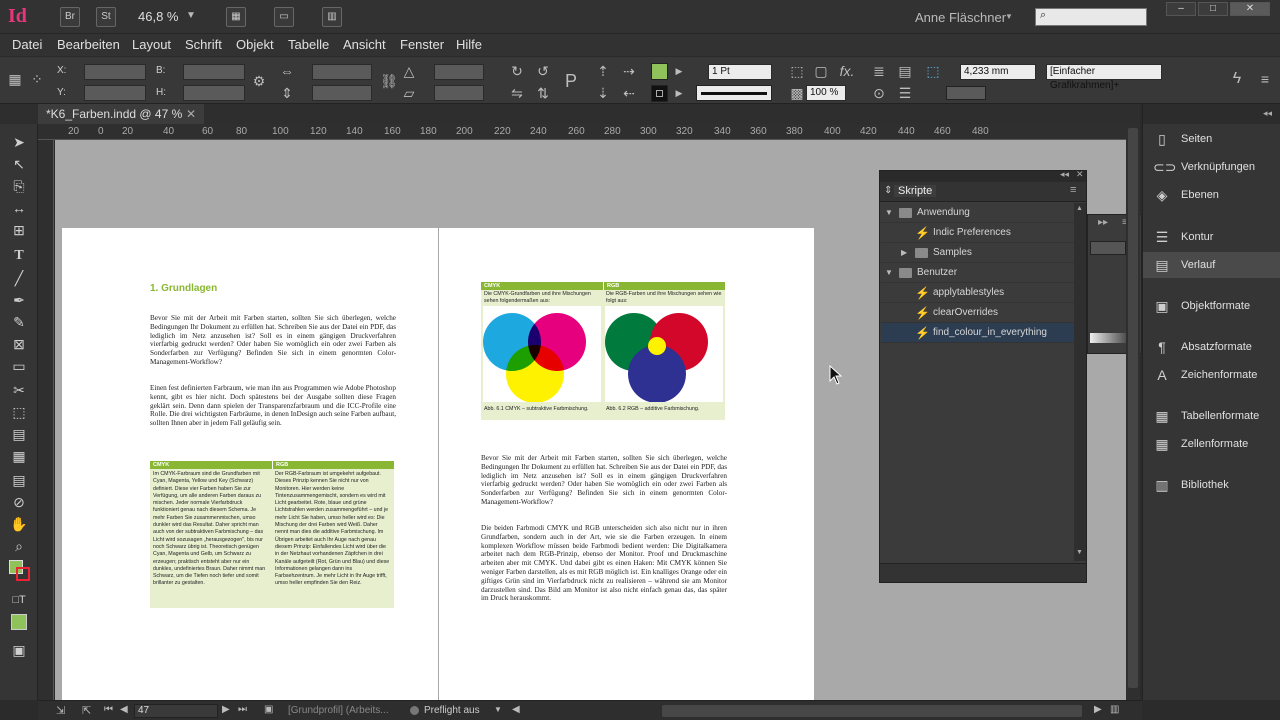  Describe the element at coordinates (543, 72) in the screenshot. I see `rotate-ccw-icon: ↺` at that location.